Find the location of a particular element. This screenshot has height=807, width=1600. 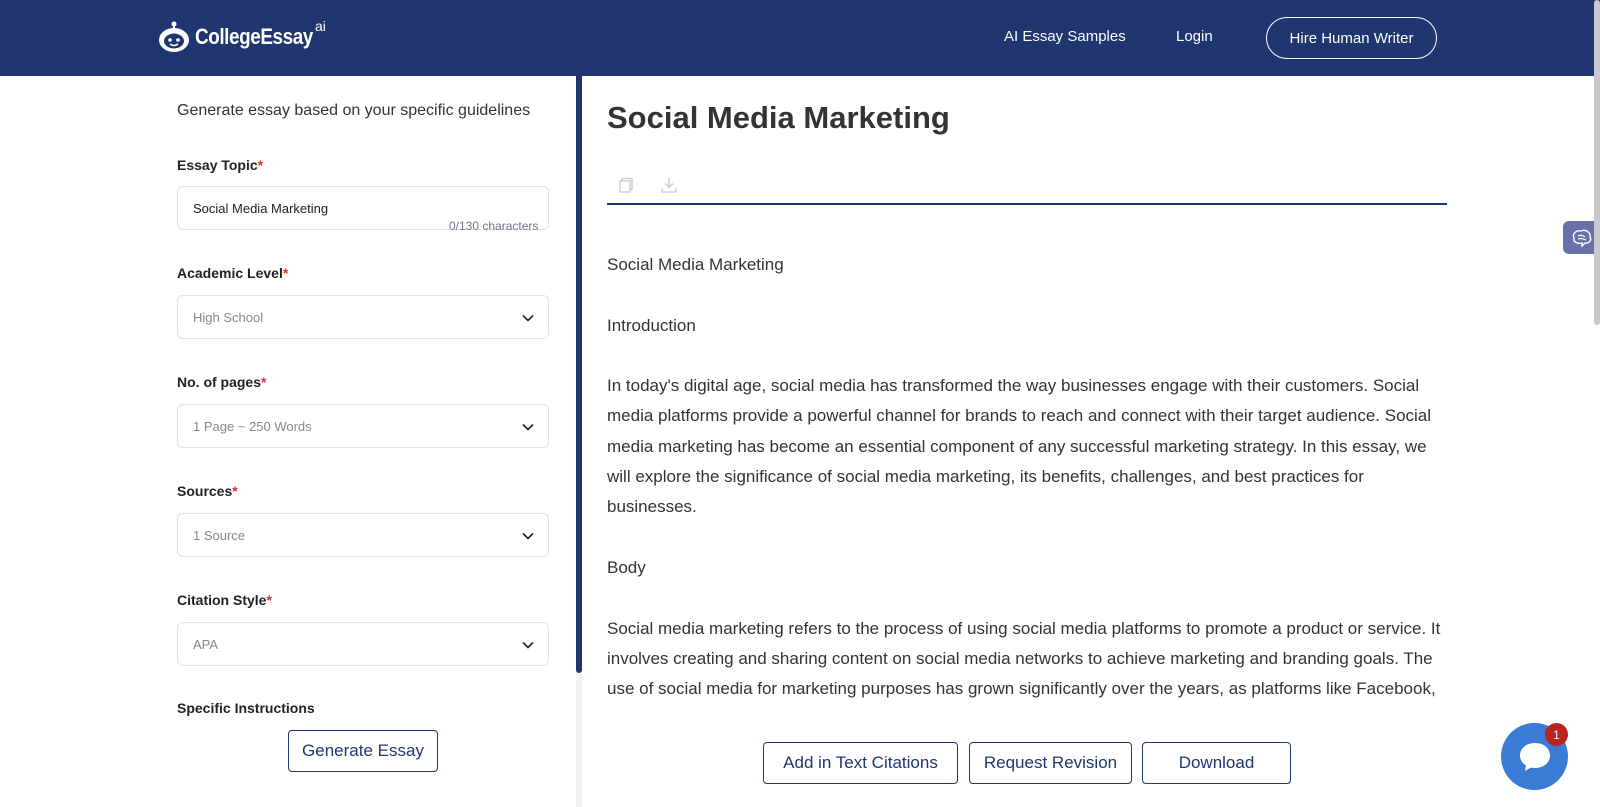

sources-select: 1 Source is located at coordinates (363, 535).